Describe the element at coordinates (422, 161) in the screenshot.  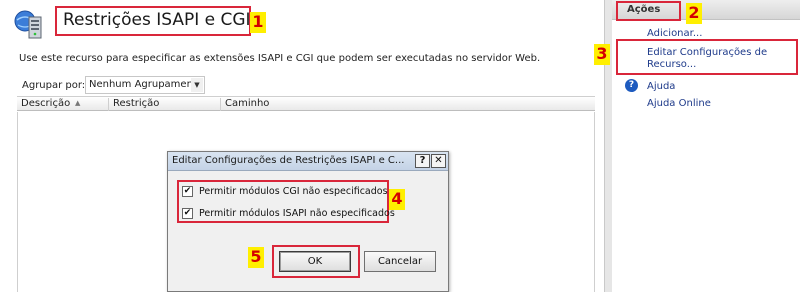
I see `dialog-help-button: ?` at that location.